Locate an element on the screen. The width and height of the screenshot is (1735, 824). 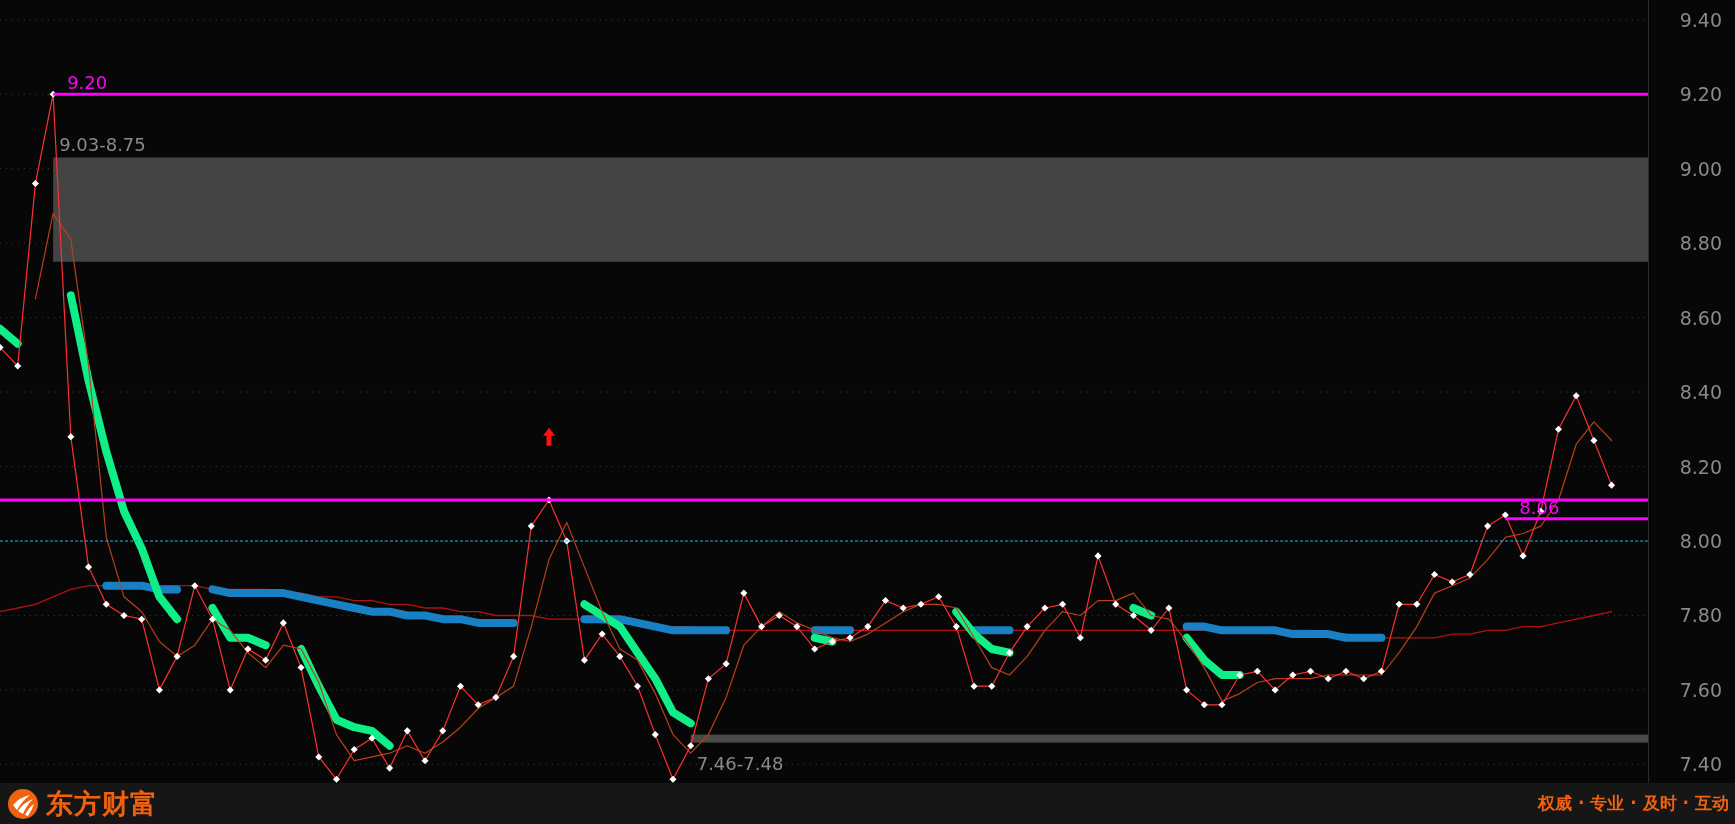
axis-tick-label: 8.00 is located at coordinates (1700, 541).